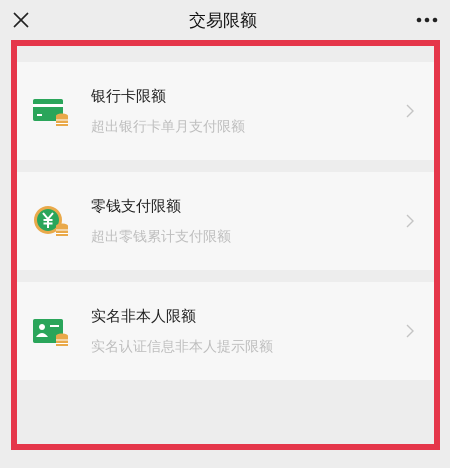 The image size is (450, 468). Describe the element at coordinates (144, 316) in the screenshot. I see `item-title: 实名非本人限额` at that location.